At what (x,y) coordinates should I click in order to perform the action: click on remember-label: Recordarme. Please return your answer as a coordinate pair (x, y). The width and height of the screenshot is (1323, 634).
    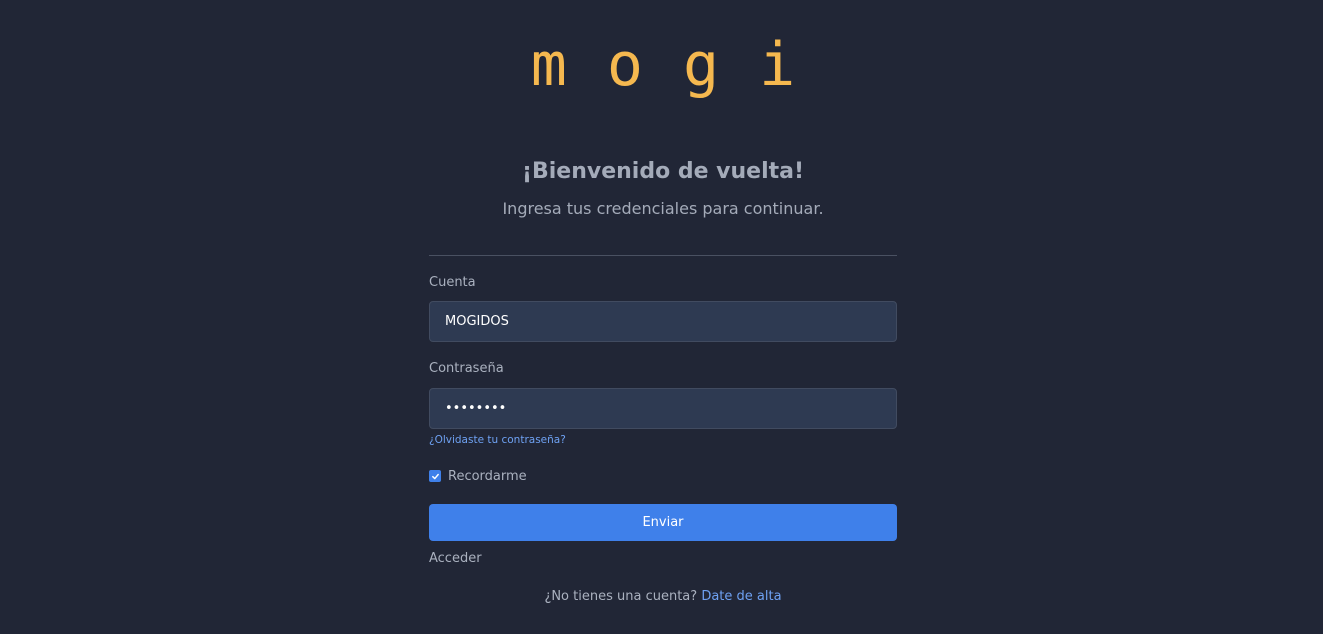
    Looking at the image, I should click on (487, 476).